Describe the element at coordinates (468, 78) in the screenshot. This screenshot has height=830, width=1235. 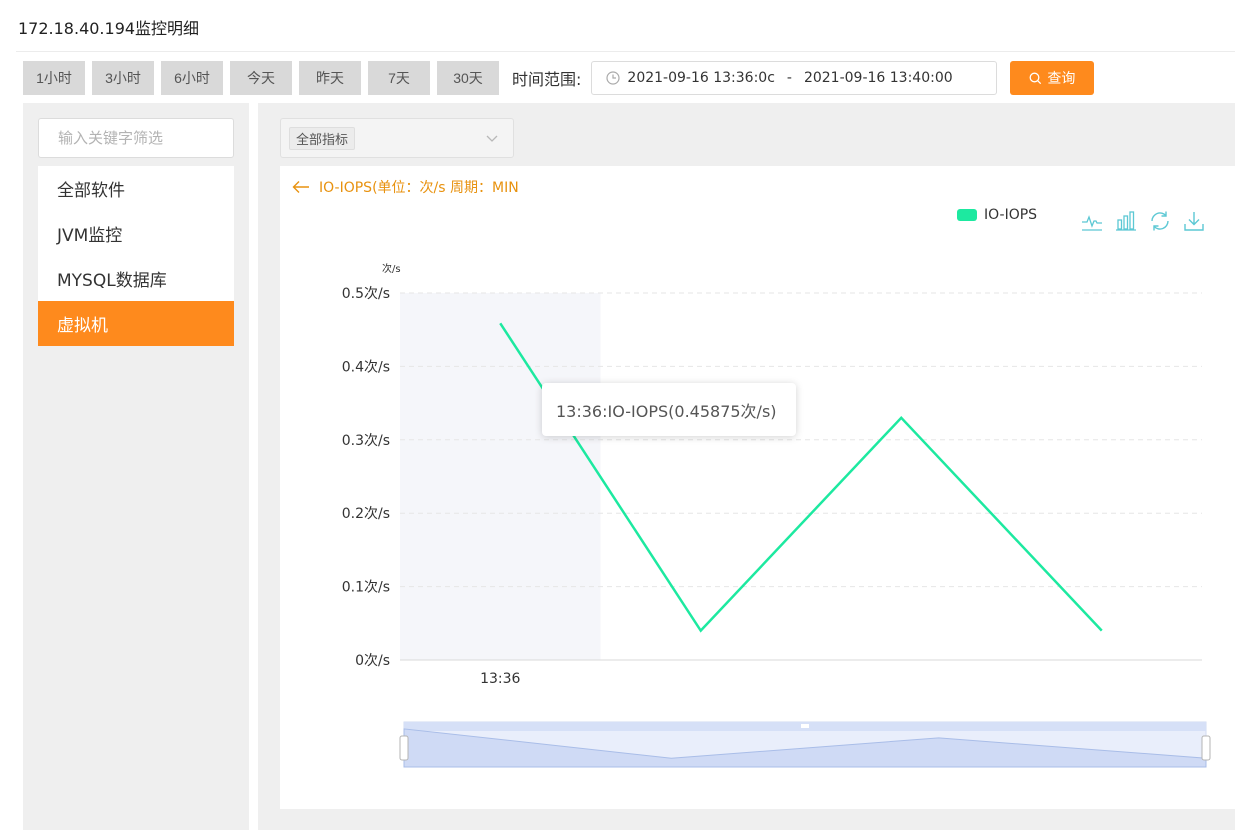
I see `range-30d-button: 30天` at that location.